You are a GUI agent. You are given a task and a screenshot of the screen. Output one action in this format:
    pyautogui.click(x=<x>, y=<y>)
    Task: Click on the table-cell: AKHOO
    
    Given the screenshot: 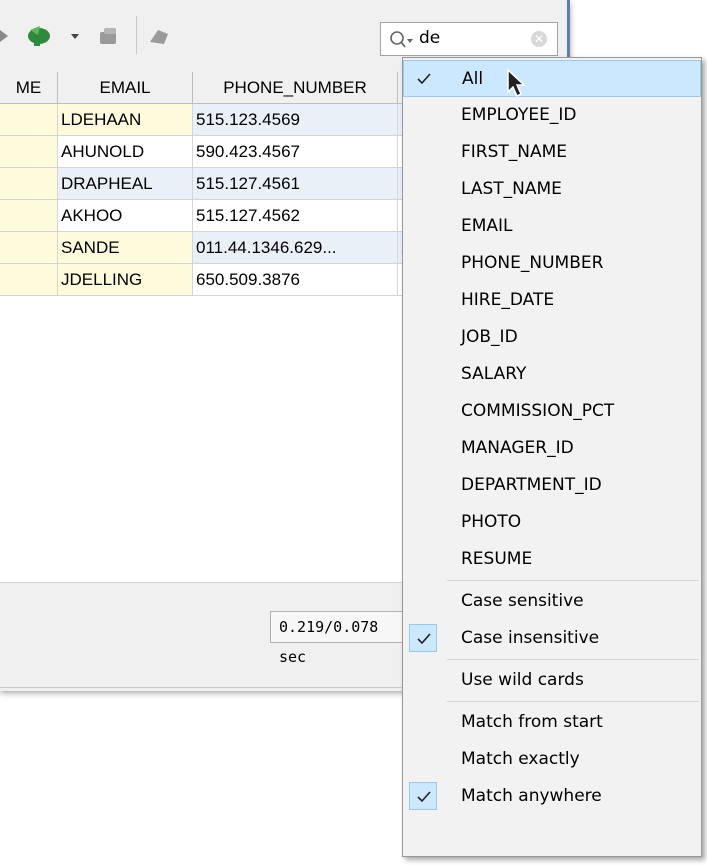 What is the action you would take?
    pyautogui.click(x=125, y=215)
    